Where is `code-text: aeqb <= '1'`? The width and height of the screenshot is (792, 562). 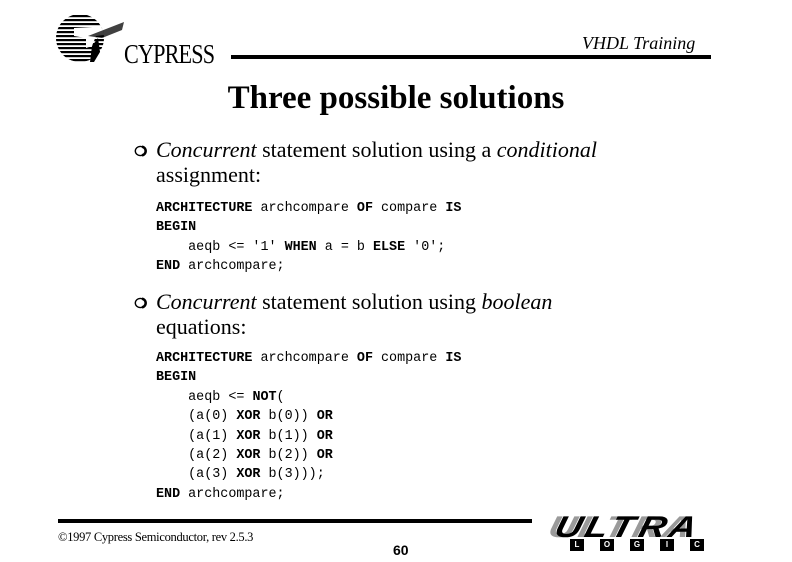 code-text: aeqb <= '1' is located at coordinates (220, 247).